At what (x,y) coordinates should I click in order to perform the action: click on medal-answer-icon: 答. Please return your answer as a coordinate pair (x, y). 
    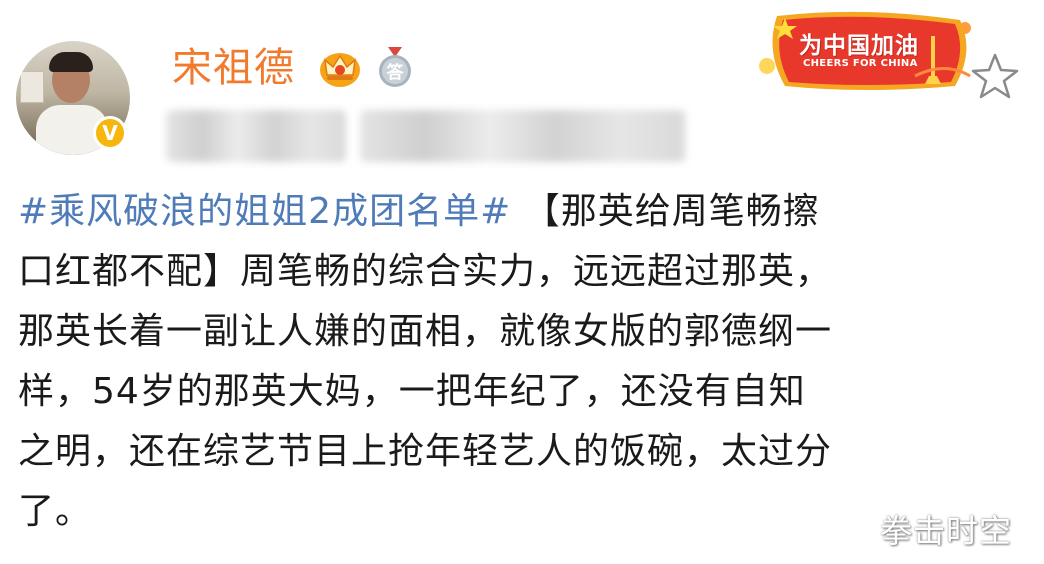
    Looking at the image, I should click on (395, 67).